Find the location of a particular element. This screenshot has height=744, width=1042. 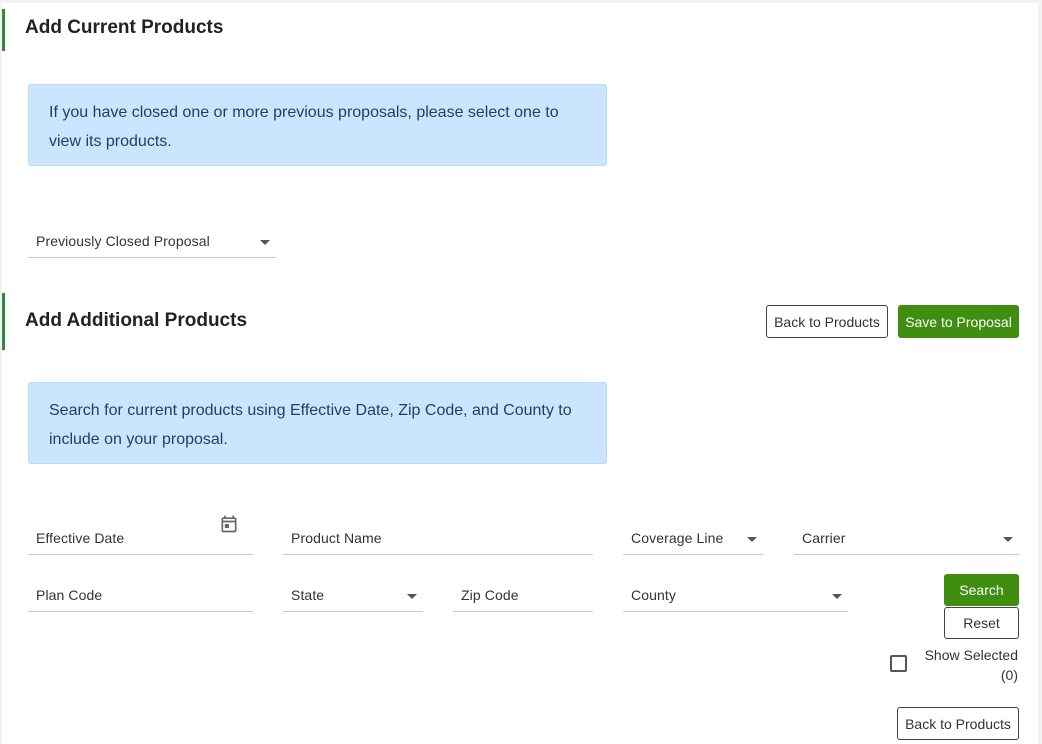

left-border is located at coordinates (1, 372).